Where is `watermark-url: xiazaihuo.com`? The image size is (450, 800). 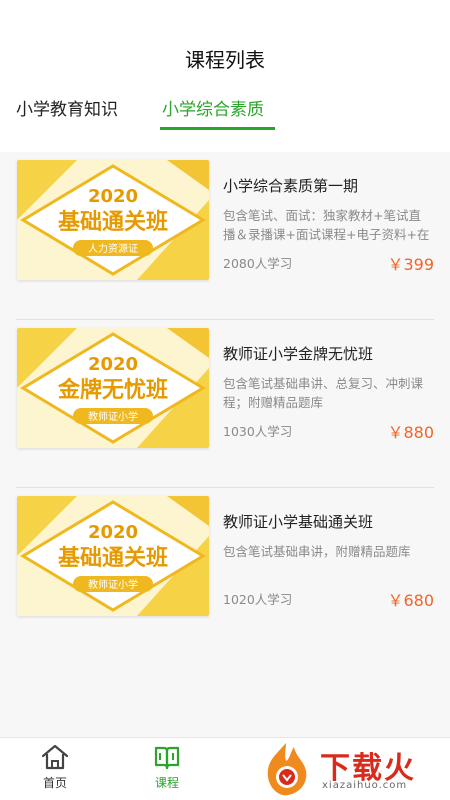
watermark-url: xiazaihuo.com is located at coordinates (365, 785).